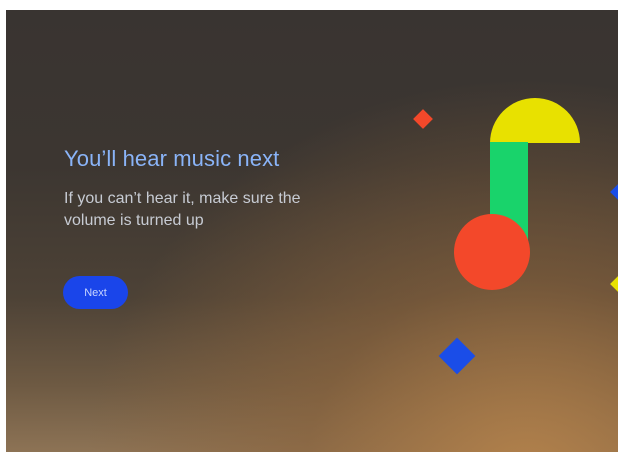 This screenshot has height=457, width=623. Describe the element at coordinates (457, 356) in the screenshot. I see `blue-diamond-icon` at that location.